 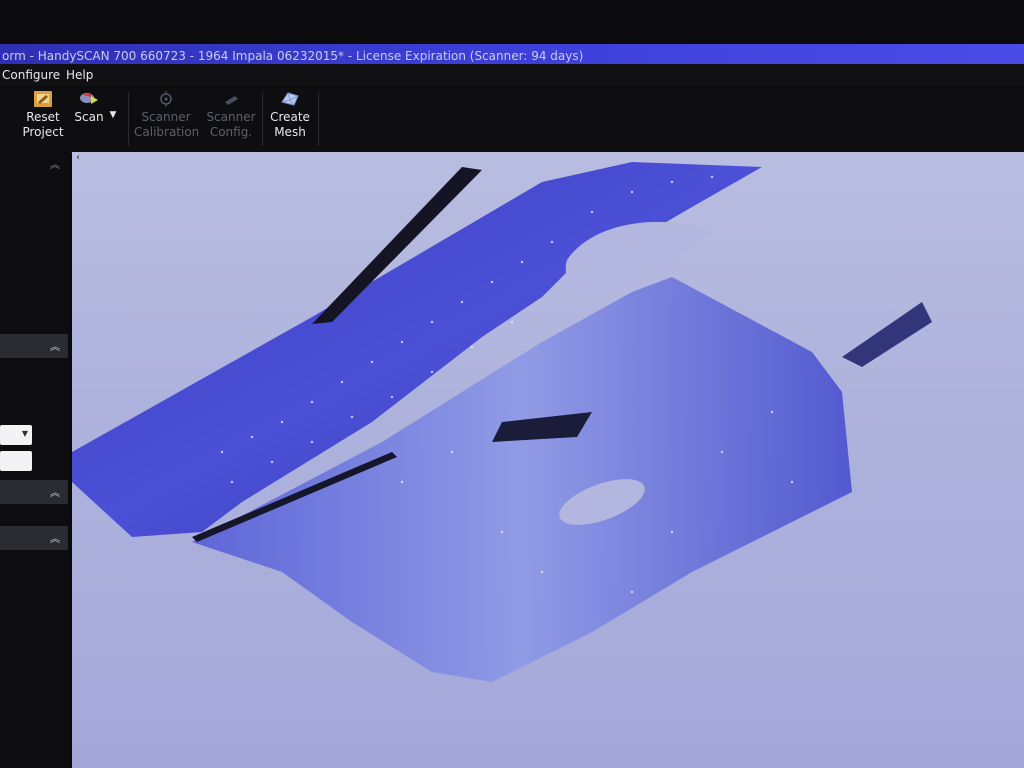 I want to click on monitor-bezel, so click(x=512, y=22).